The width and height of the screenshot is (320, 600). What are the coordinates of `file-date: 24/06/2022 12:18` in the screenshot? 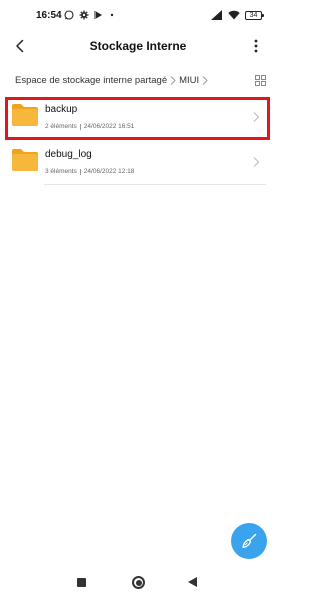 It's located at (109, 171).